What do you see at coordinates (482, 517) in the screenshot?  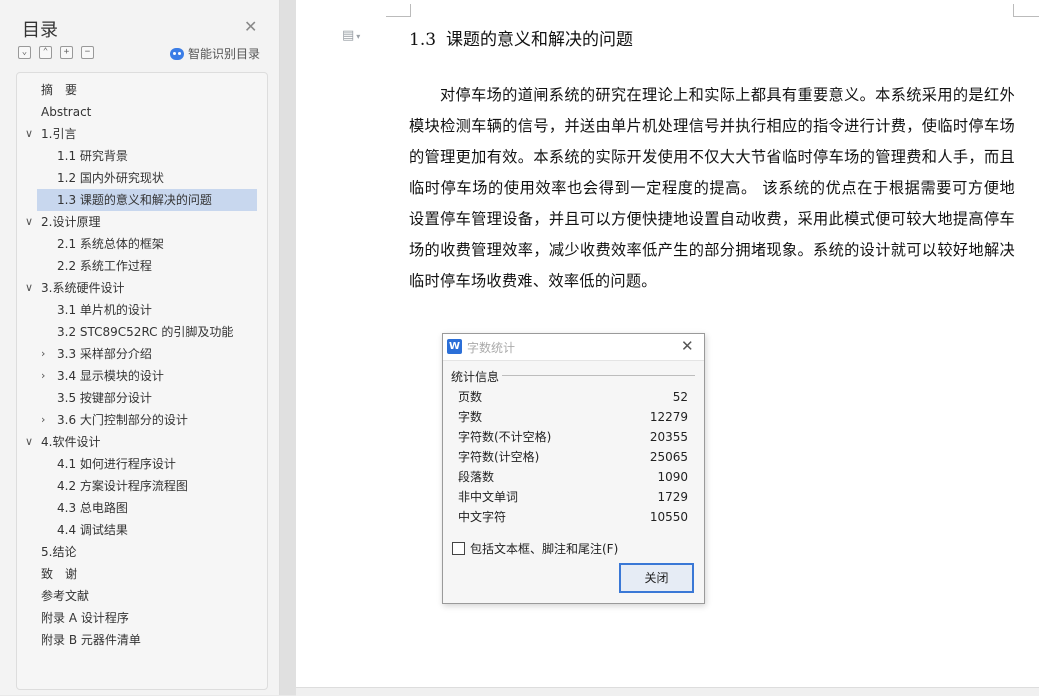 I see `stat-label: 中文字符` at bounding box center [482, 517].